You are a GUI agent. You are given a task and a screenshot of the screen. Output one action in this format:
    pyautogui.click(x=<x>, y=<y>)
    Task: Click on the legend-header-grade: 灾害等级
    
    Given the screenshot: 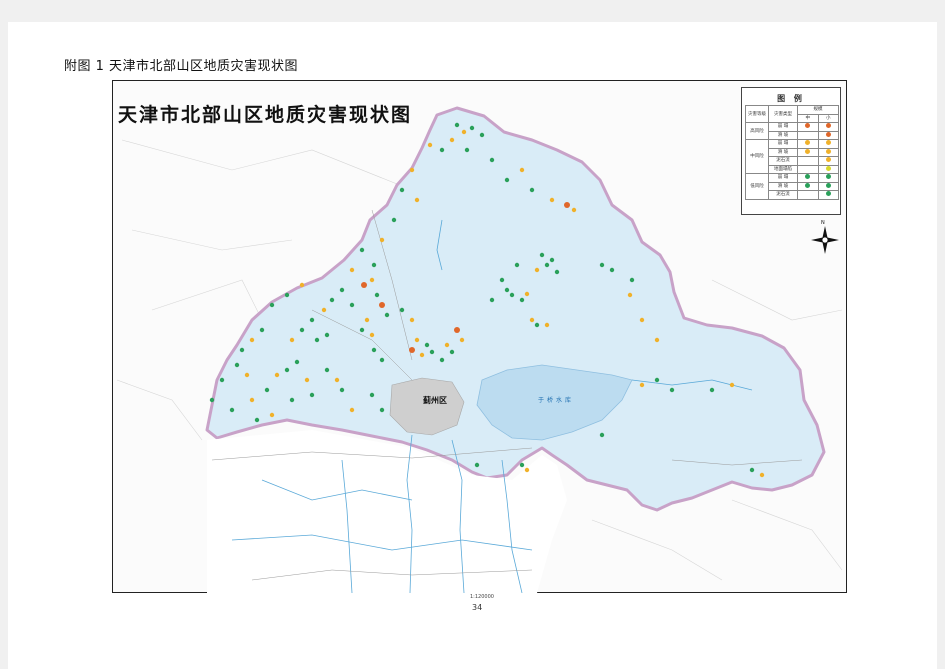 What is the action you would take?
    pyautogui.click(x=757, y=114)
    